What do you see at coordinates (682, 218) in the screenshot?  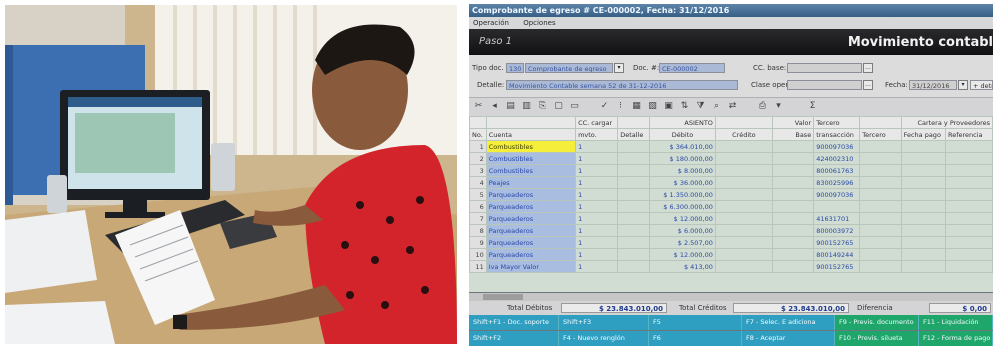 I see `debito-cell: $ 12.000,00` at bounding box center [682, 218].